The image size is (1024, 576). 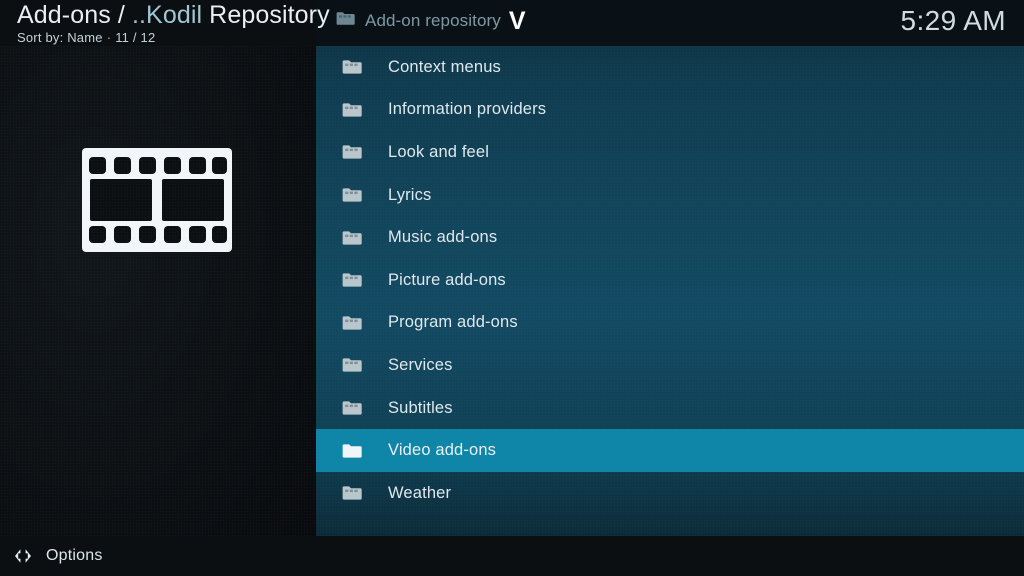 I want to click on sort-label: Sort by: Name, so click(x=60, y=37).